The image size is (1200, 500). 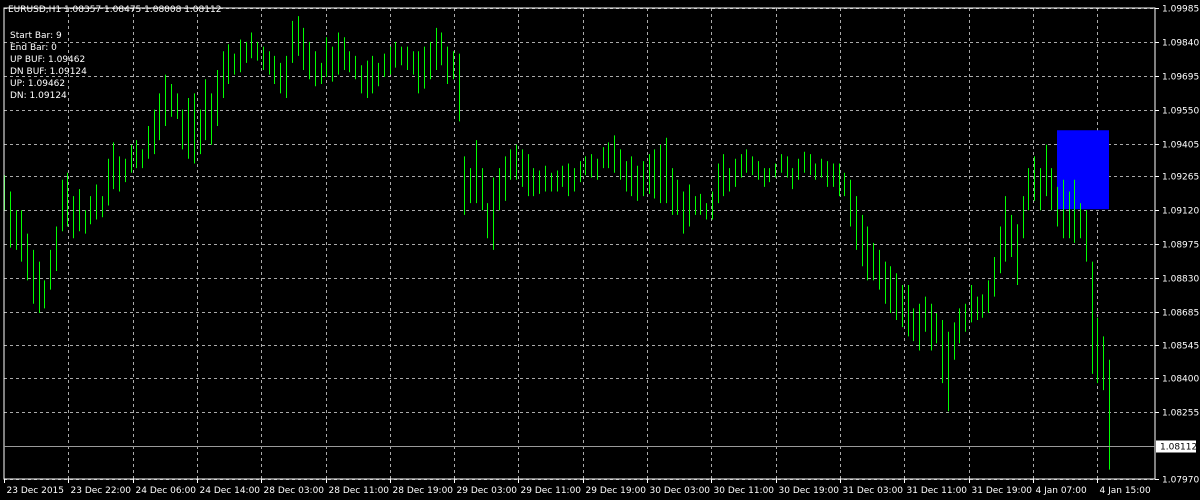 I want to click on x-tick-label: 28 Dec 03:00, so click(x=294, y=491).